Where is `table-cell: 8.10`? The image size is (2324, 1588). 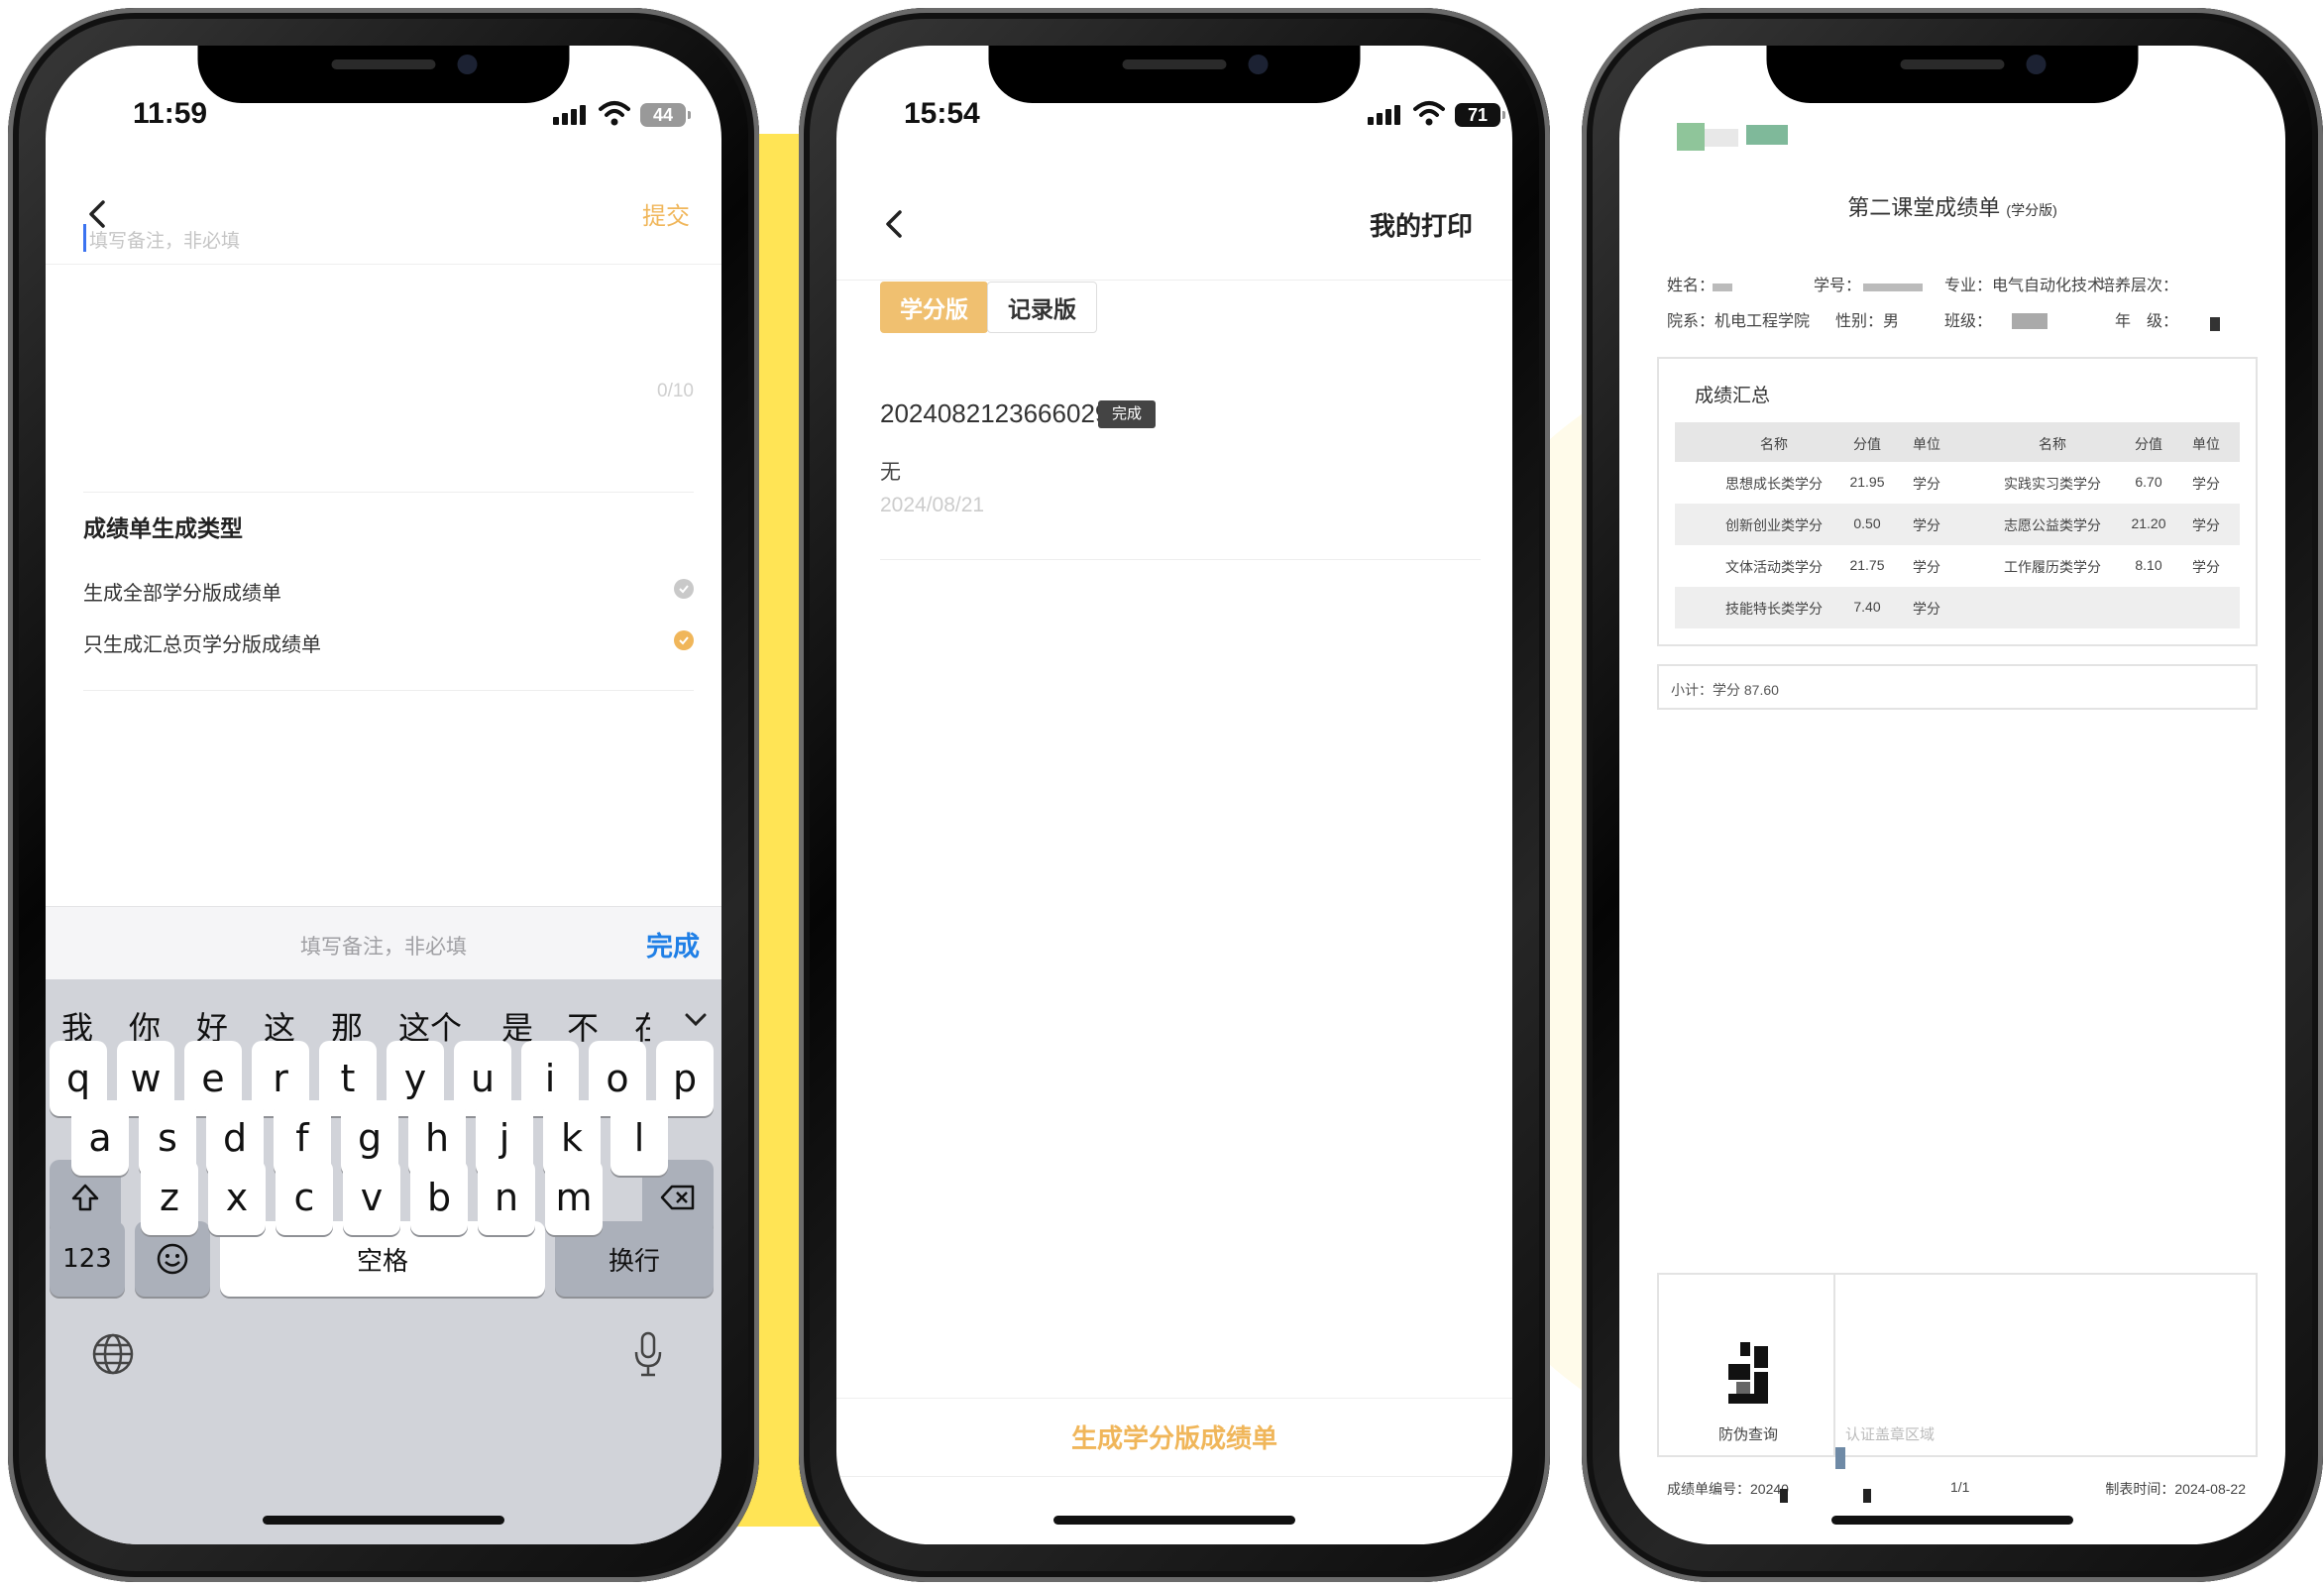 table-cell: 8.10 is located at coordinates (2148, 565).